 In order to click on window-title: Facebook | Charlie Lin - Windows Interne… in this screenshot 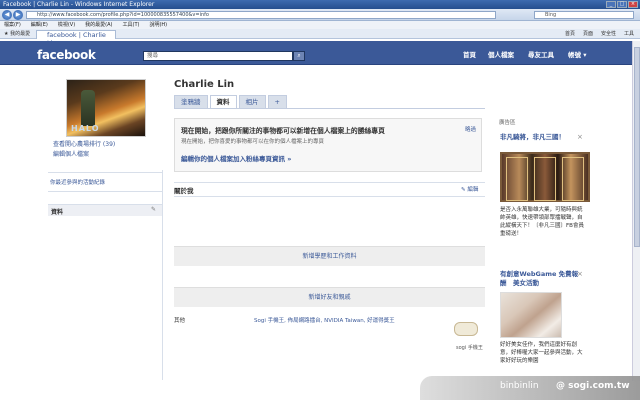, I will do `click(79, 4)`.